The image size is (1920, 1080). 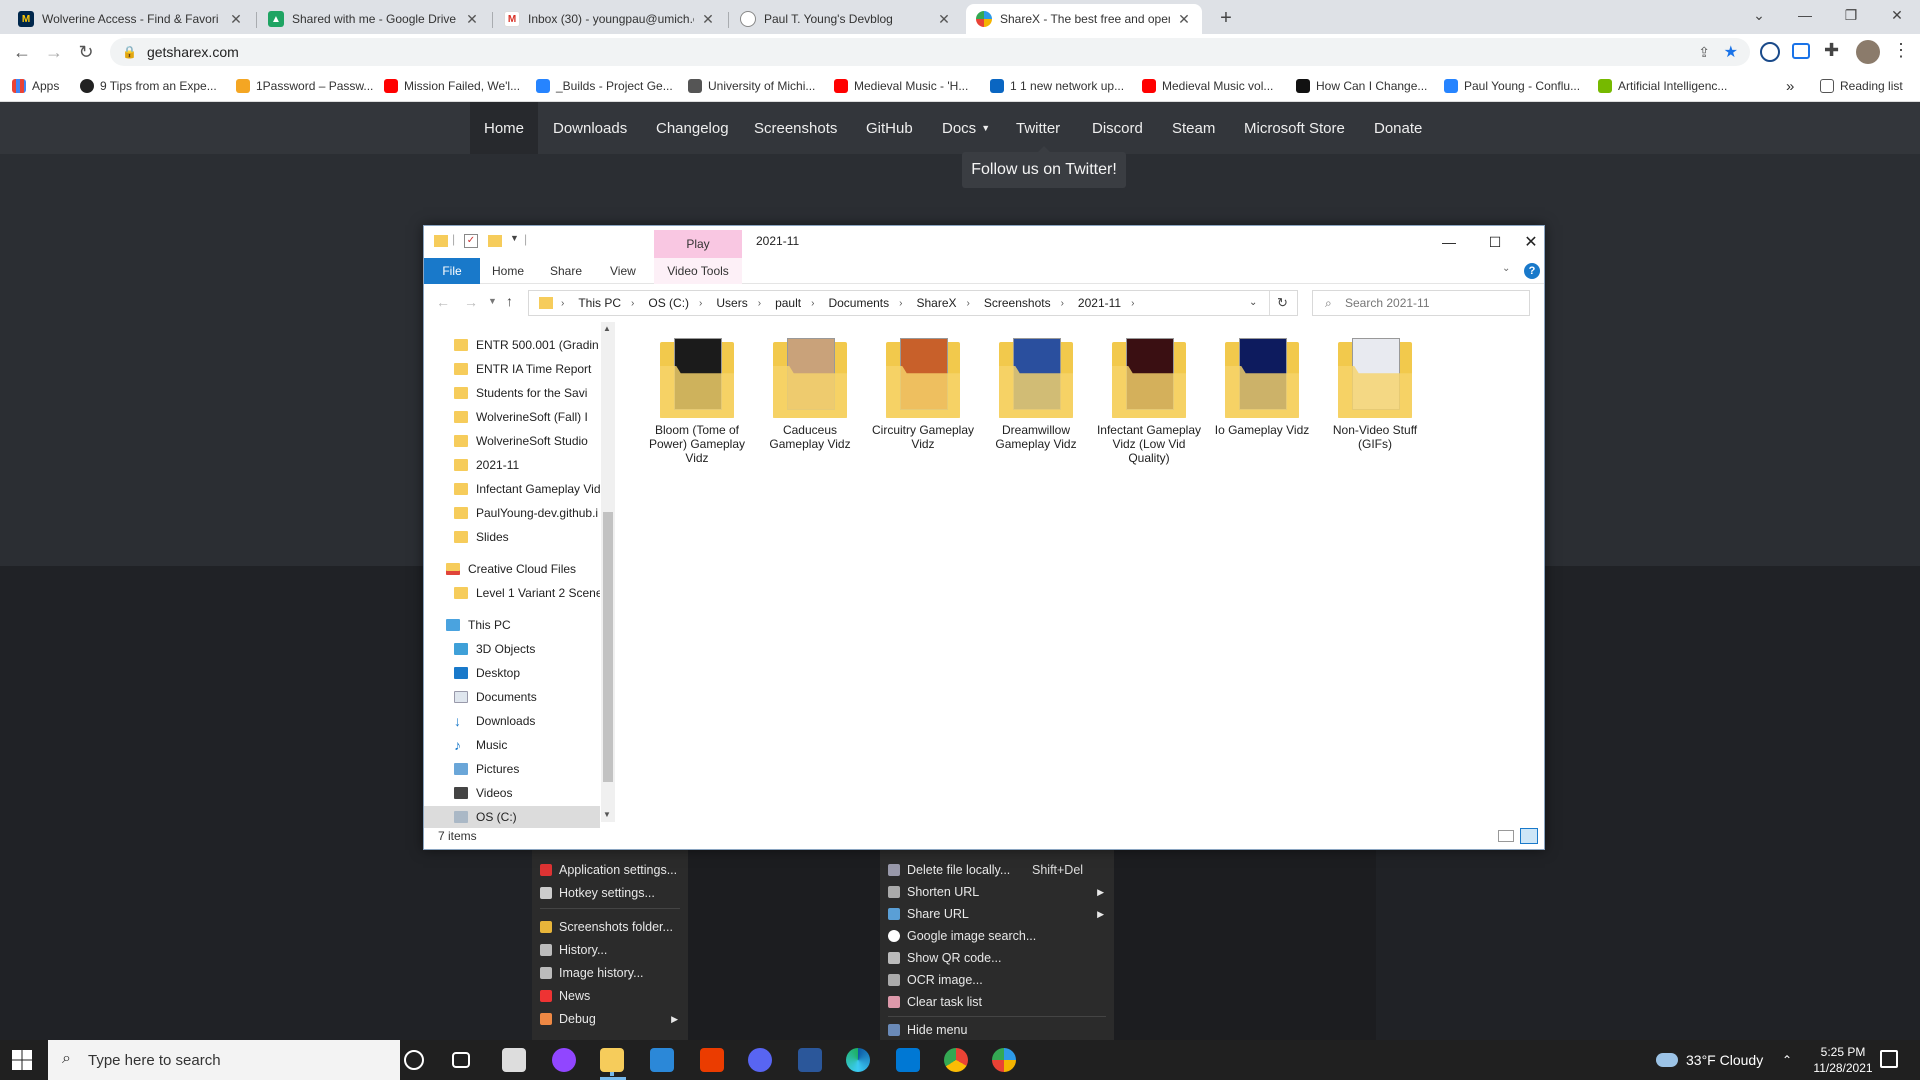 I want to click on scroll-down-icon: ▼, so click(x=607, y=814).